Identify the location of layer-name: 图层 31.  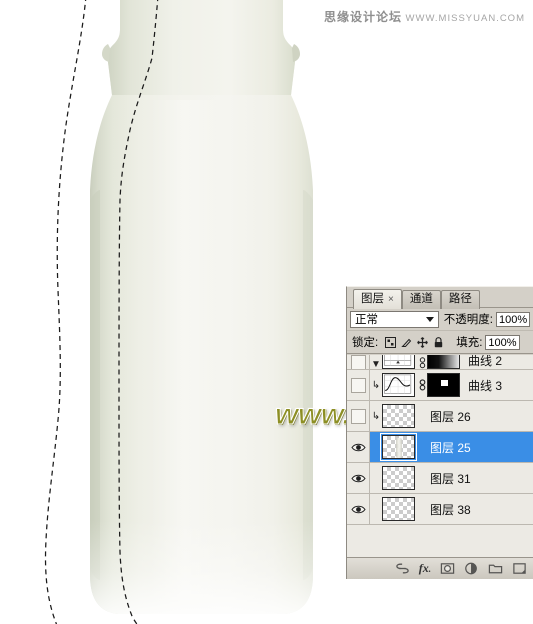
(449, 478).